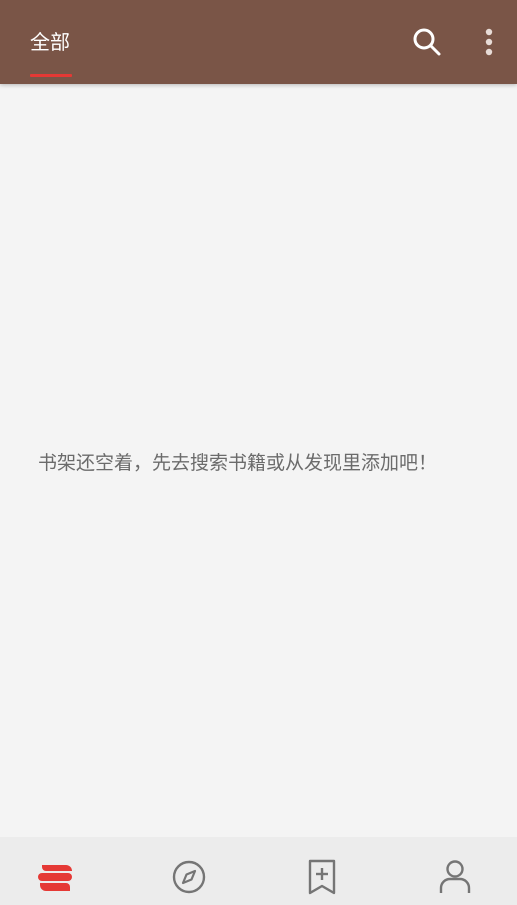 The height and width of the screenshot is (905, 517). Describe the element at coordinates (51, 75) in the screenshot. I see `tab-indicator` at that location.